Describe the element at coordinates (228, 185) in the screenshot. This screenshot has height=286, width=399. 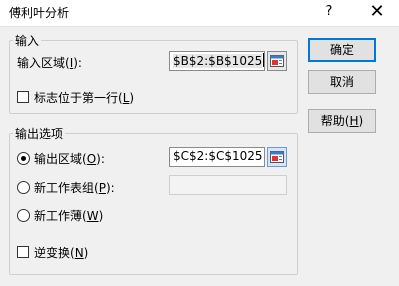
I see `new-sheet-name-field` at that location.